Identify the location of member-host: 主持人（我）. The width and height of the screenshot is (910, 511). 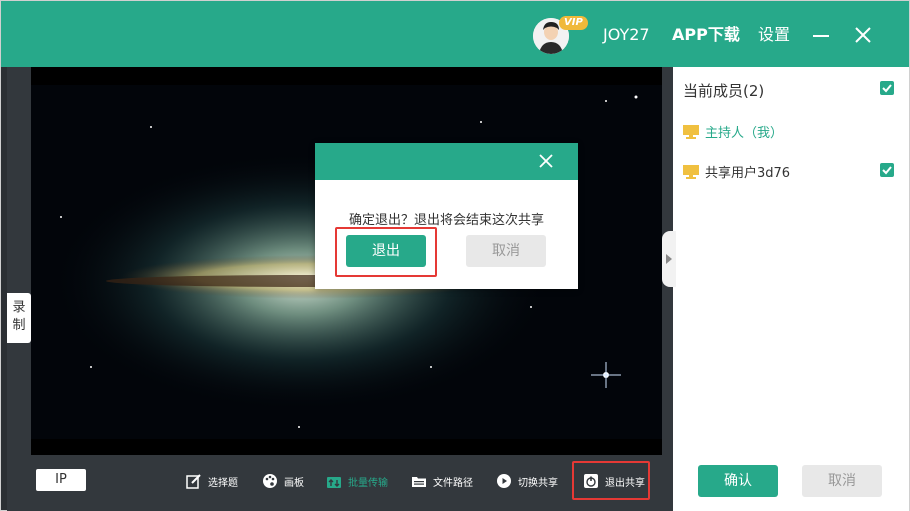
(733, 131).